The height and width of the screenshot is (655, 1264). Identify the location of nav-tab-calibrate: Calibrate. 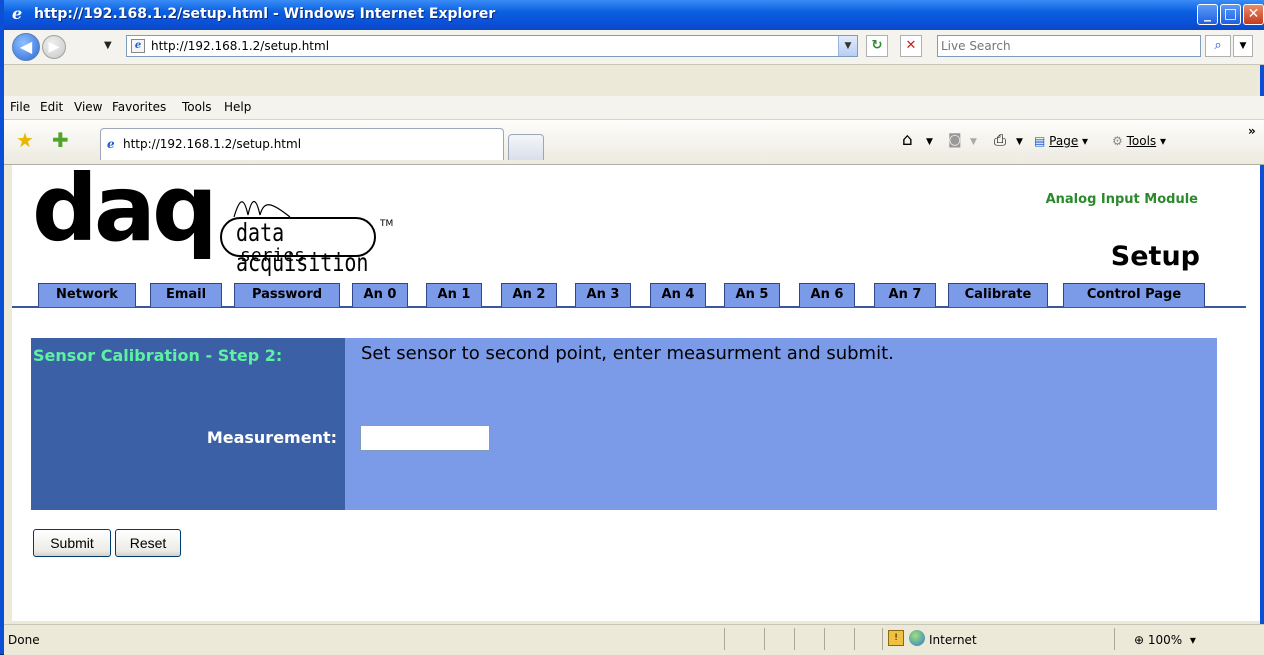
(998, 295).